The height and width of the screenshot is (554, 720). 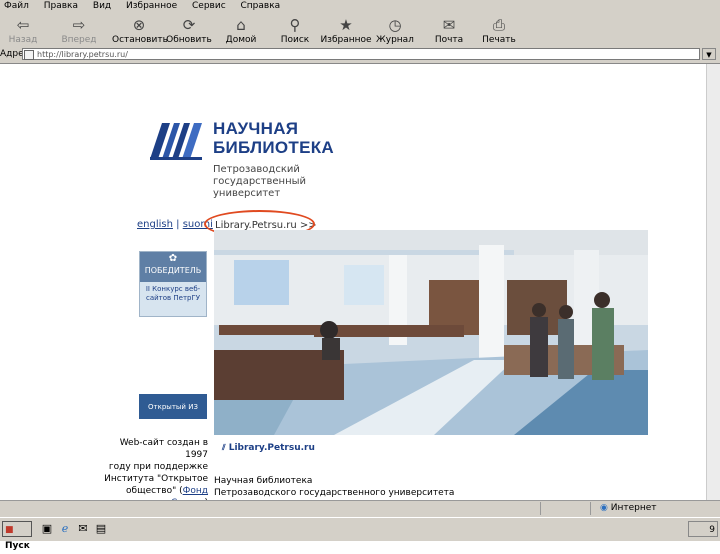 I want to click on status-bar: ◉ Интернет, so click(x=360, y=508).